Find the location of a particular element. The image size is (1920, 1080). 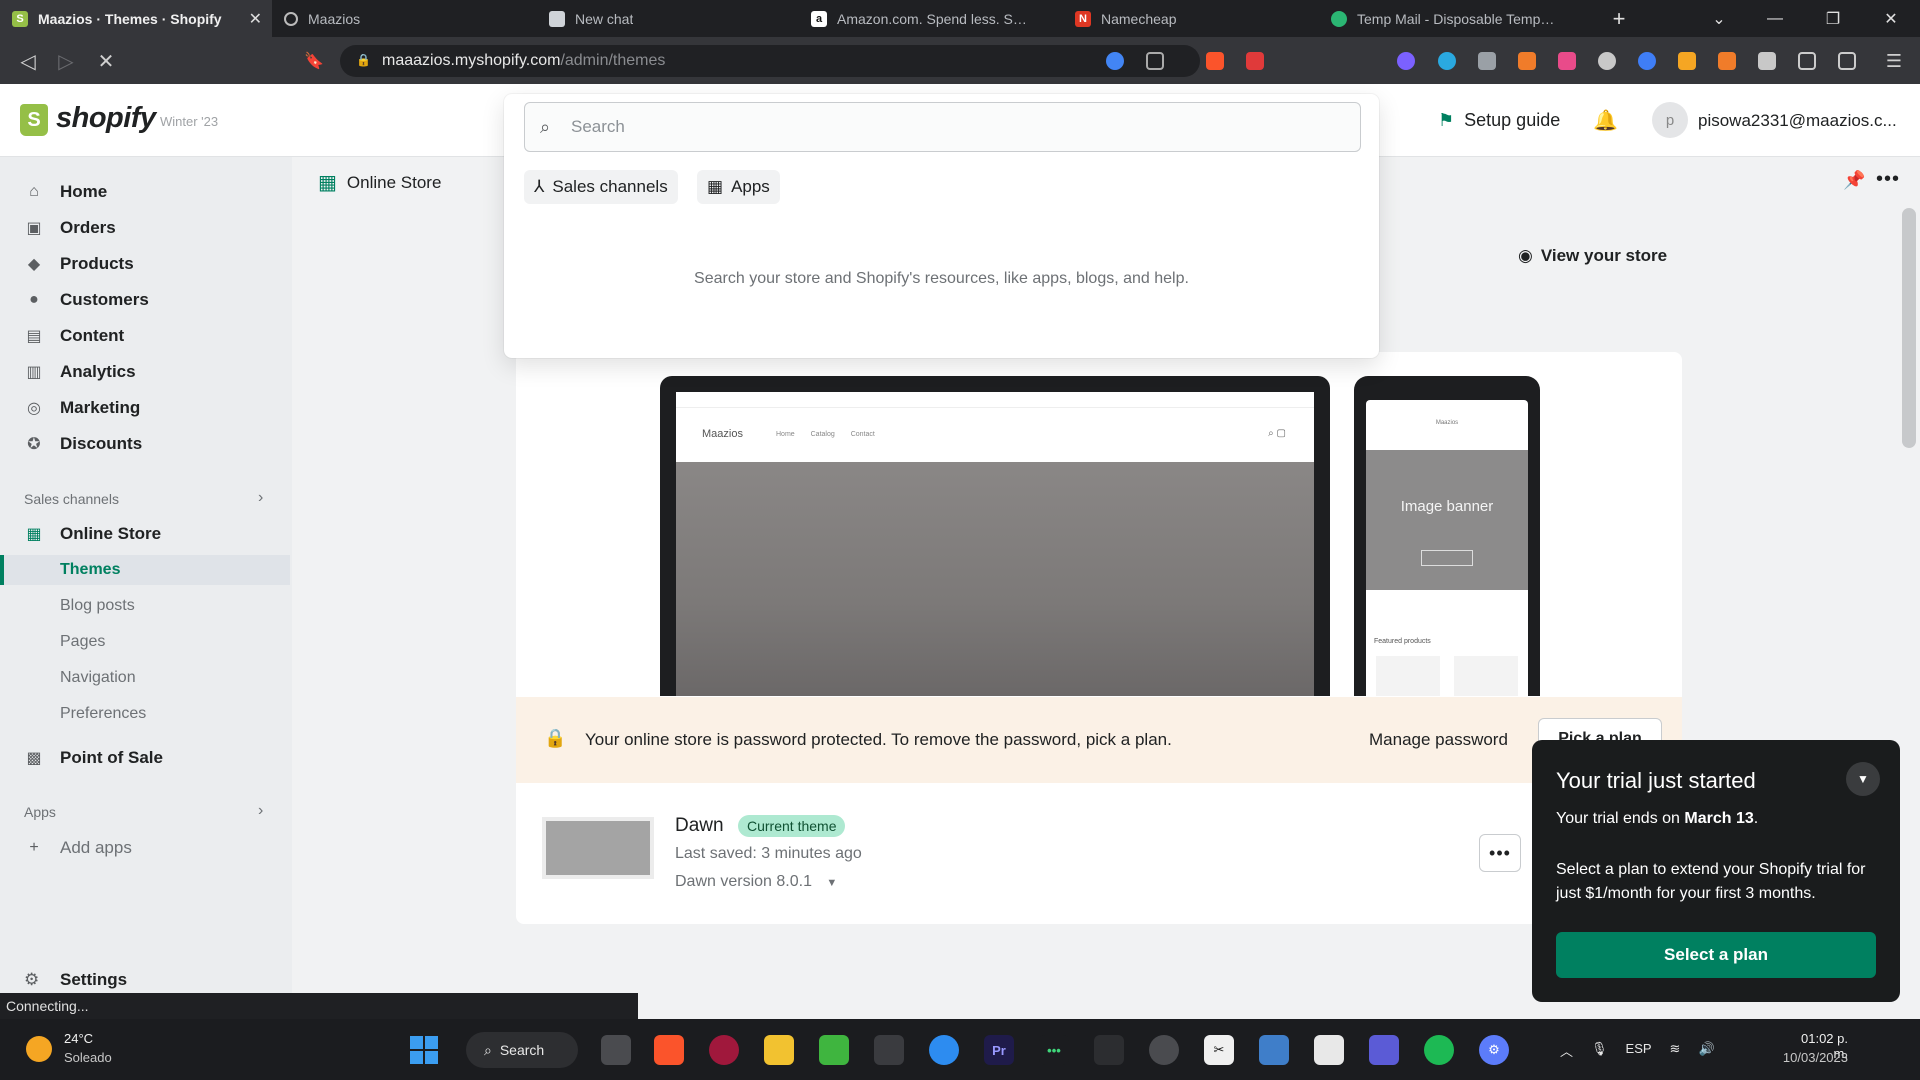

brave-shield-icon is located at coordinates (1215, 61).